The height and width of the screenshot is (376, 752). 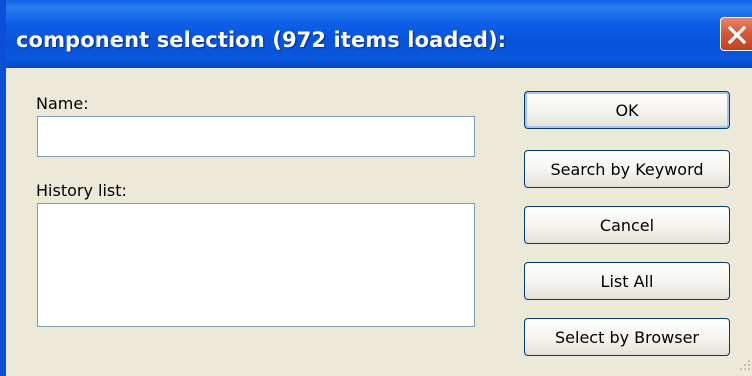 I want to click on select-by-browser-label: Select by Browser, so click(x=627, y=337).